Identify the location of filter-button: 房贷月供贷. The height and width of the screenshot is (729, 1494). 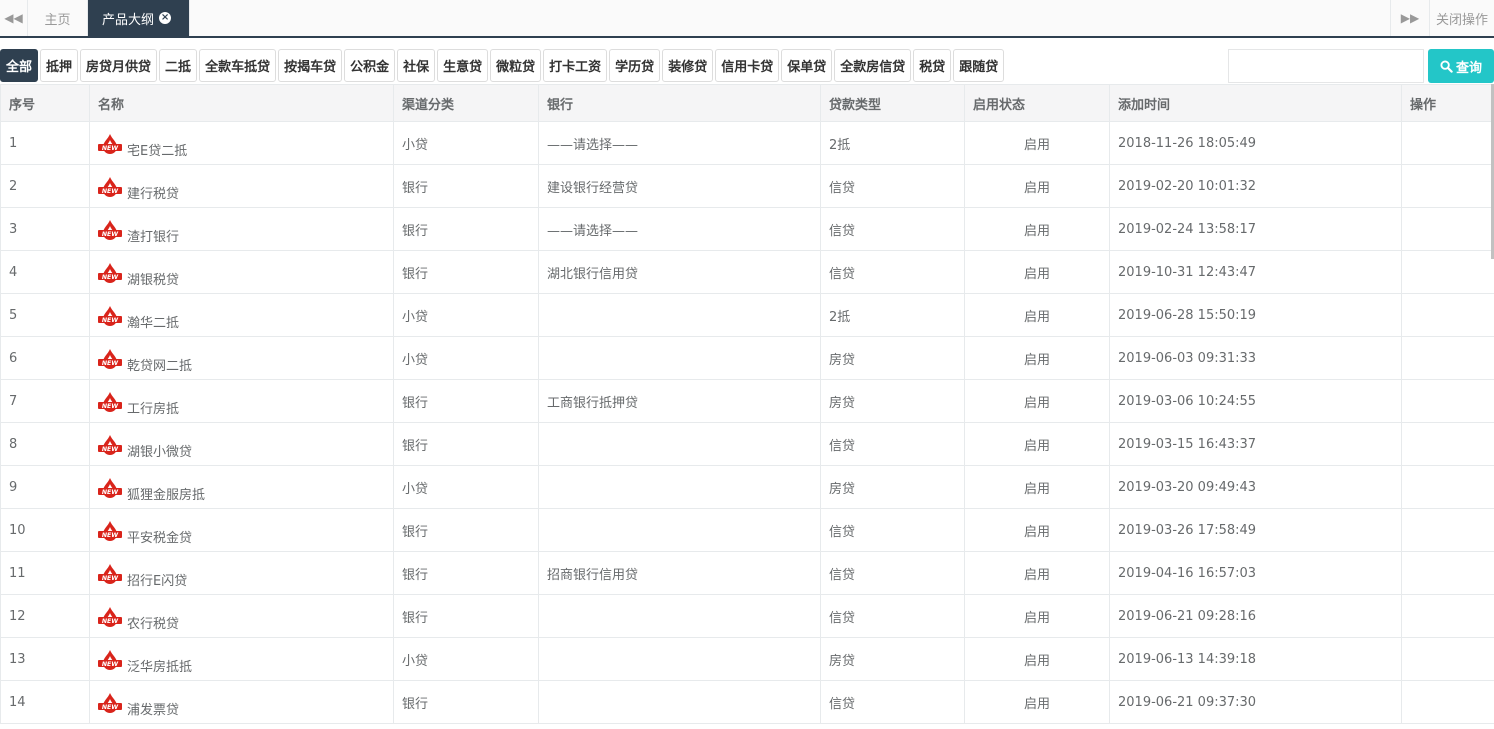
(119, 65).